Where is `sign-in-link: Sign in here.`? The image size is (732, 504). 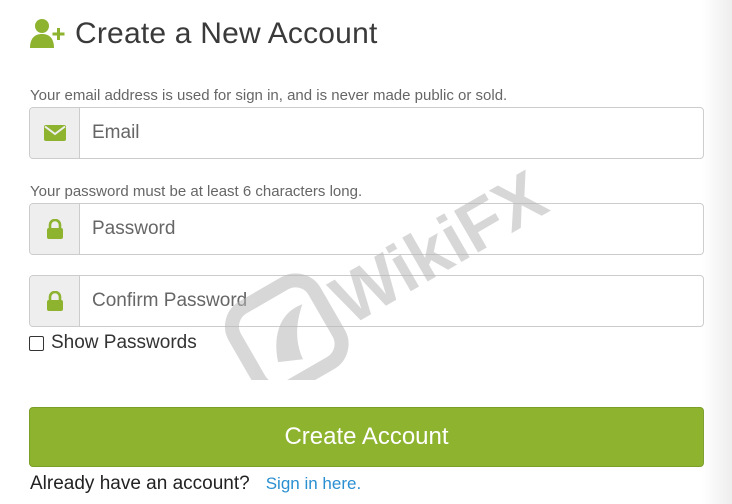 sign-in-link: Sign in here. is located at coordinates (313, 484).